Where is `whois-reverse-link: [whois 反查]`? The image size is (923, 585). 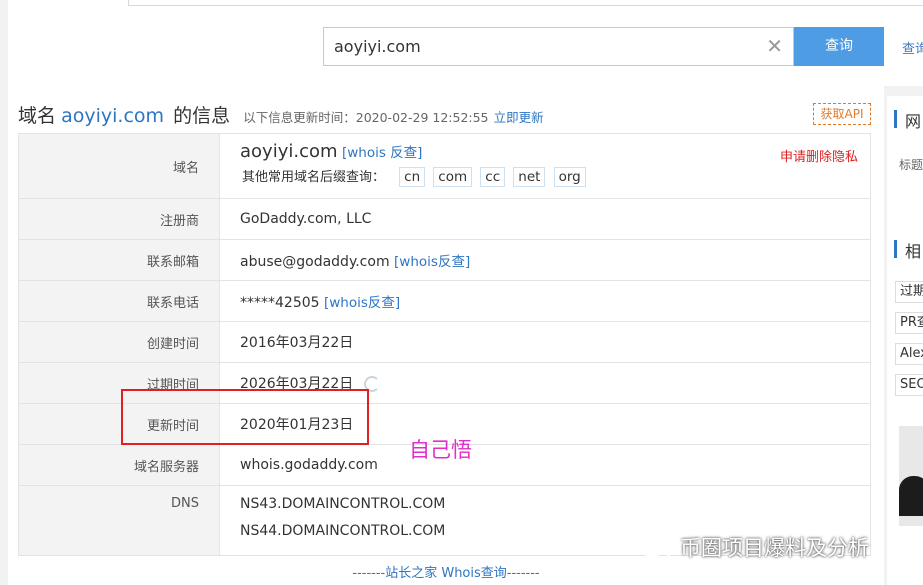
whois-reverse-link: [whois 反查] is located at coordinates (382, 153).